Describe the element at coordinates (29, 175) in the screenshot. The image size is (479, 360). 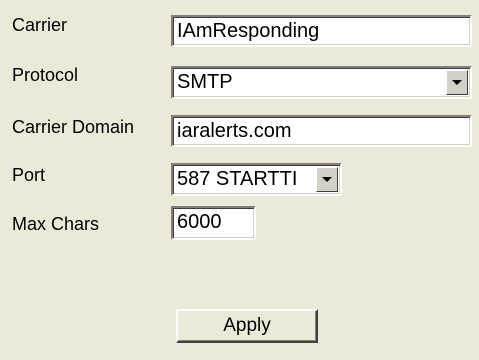
I see `port-label: Port` at that location.